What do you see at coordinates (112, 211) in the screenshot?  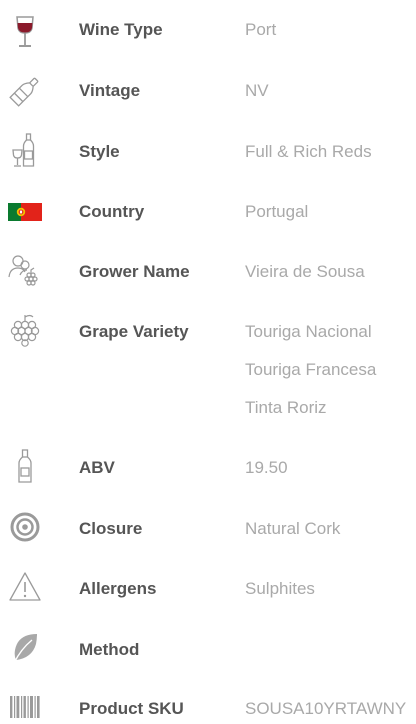 I see `spec-label: Country` at bounding box center [112, 211].